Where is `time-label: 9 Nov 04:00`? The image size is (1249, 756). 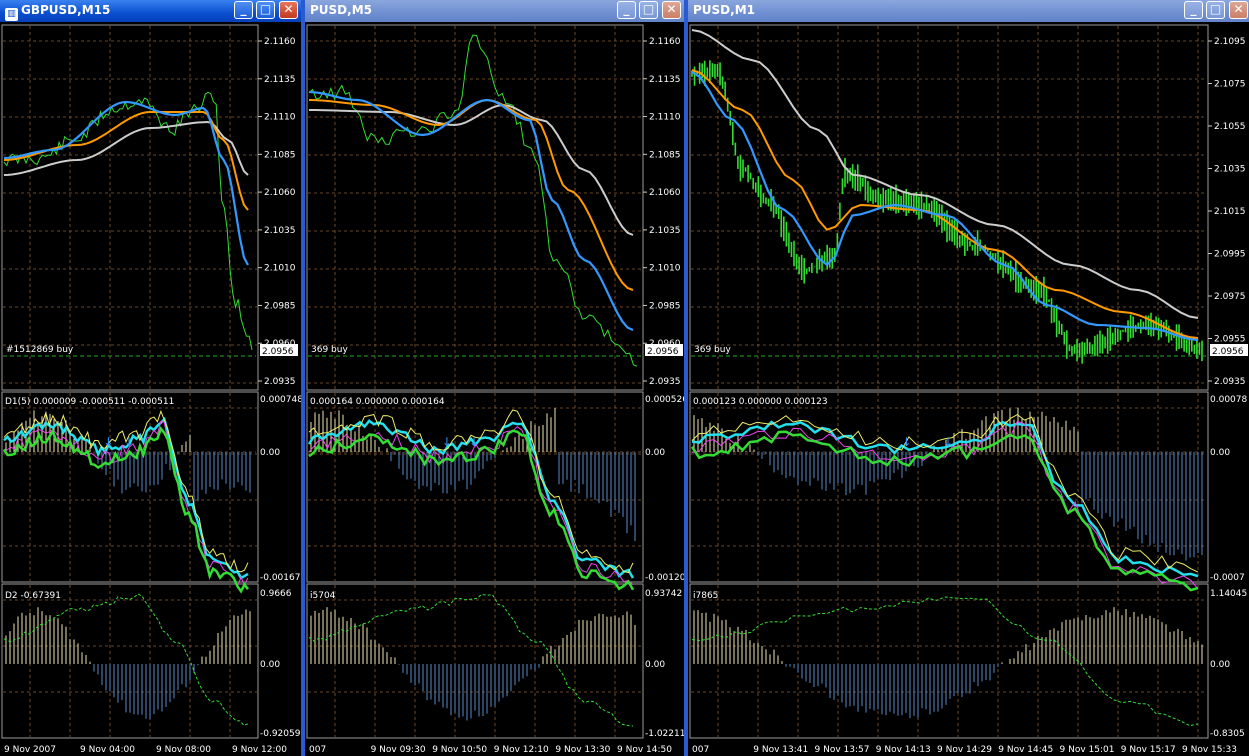
time-label: 9 Nov 04:00 is located at coordinates (107, 750).